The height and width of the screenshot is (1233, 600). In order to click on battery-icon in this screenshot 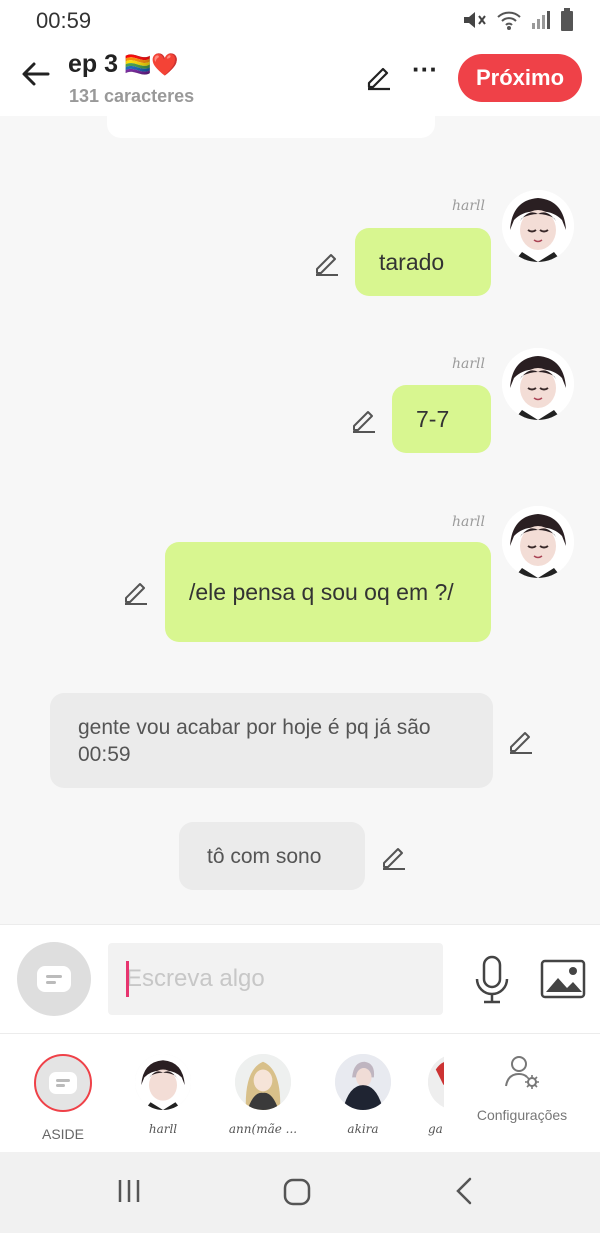, I will do `click(567, 19)`.